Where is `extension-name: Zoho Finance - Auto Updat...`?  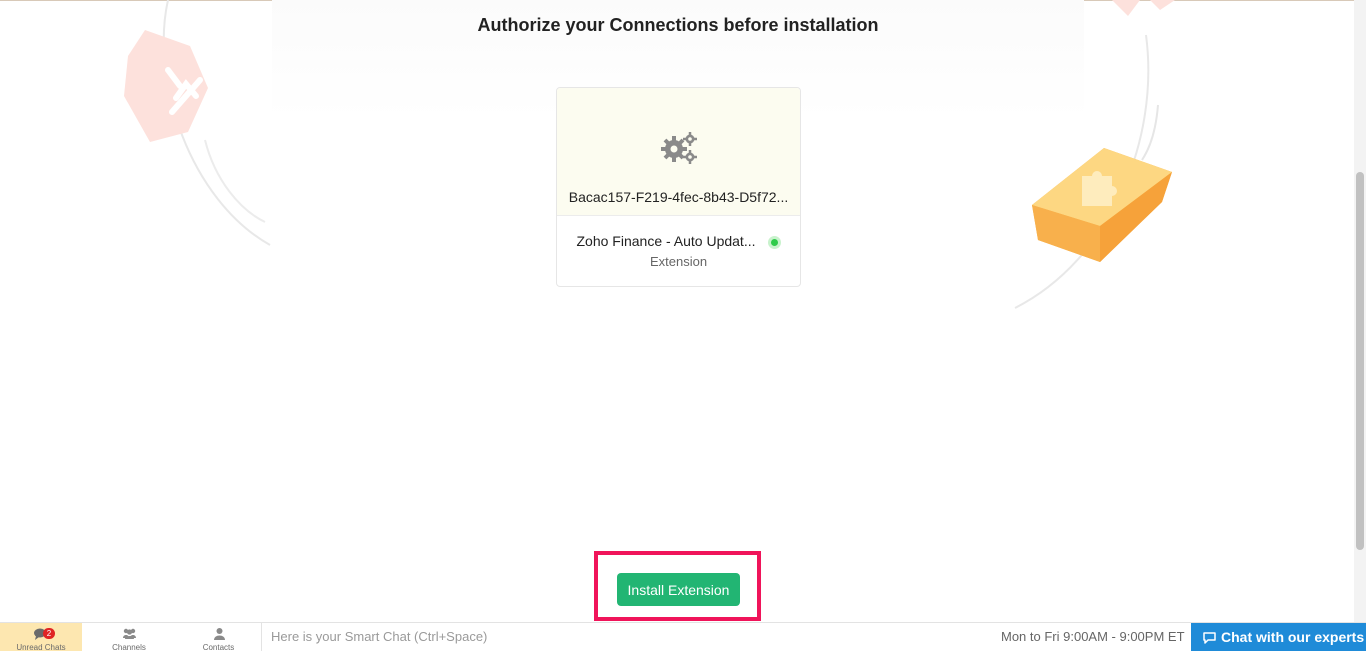
extension-name: Zoho Finance - Auto Updat... is located at coordinates (666, 241).